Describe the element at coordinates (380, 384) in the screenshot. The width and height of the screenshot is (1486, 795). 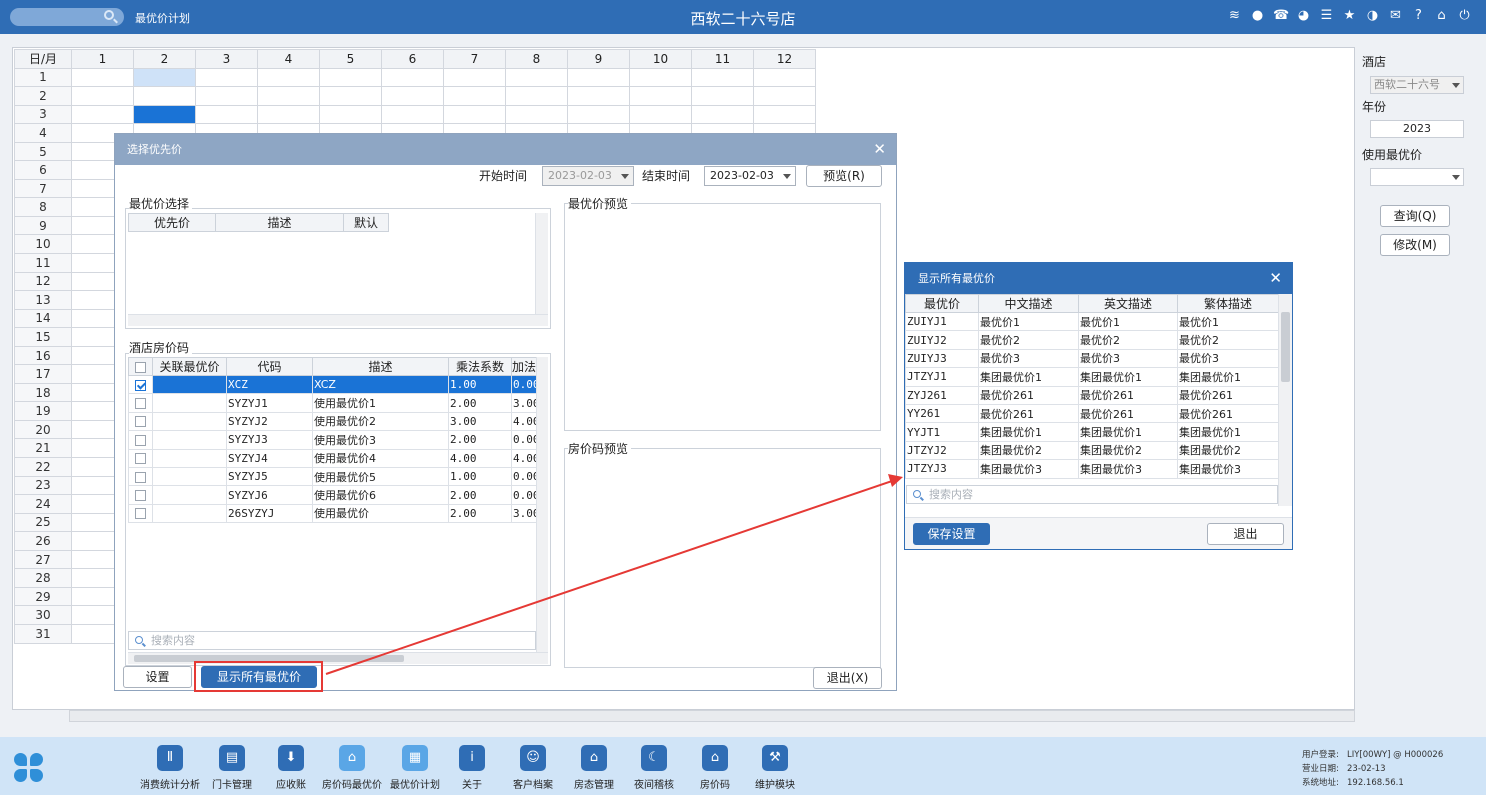
I see `desc-cell: XCZ` at that location.